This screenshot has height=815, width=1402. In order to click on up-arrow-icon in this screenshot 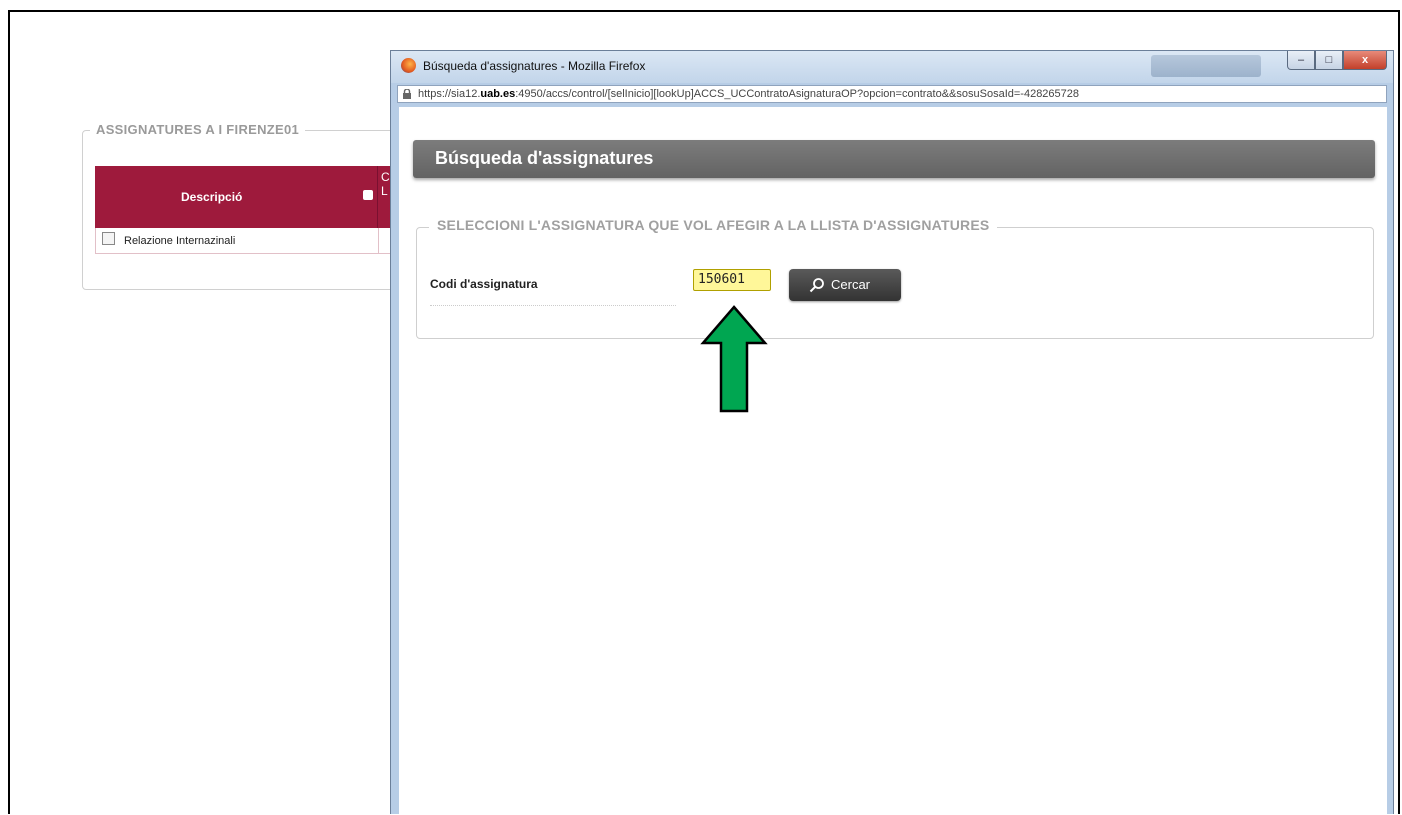, I will do `click(734, 359)`.